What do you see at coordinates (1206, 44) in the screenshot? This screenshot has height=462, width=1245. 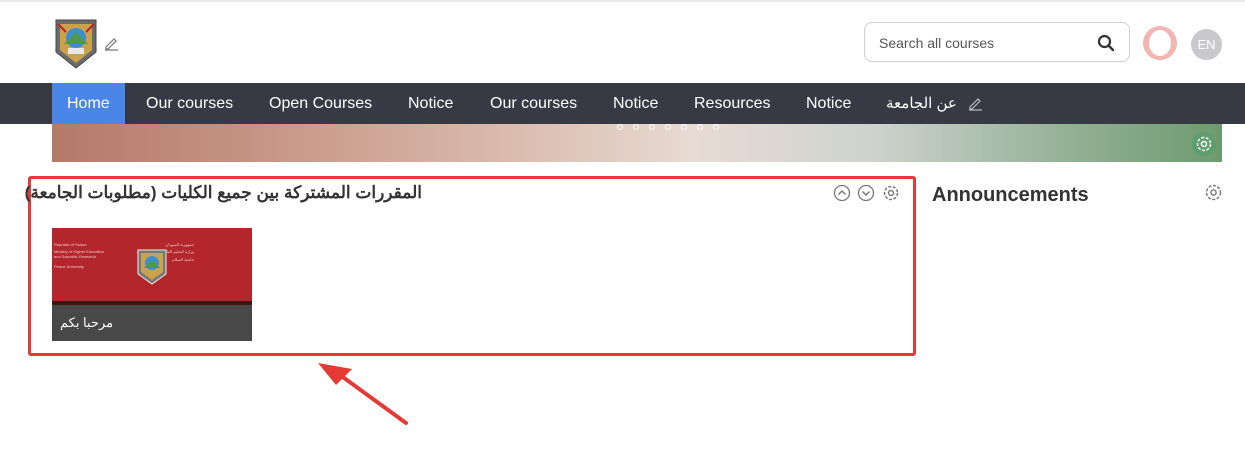 I see `language-button: EN` at bounding box center [1206, 44].